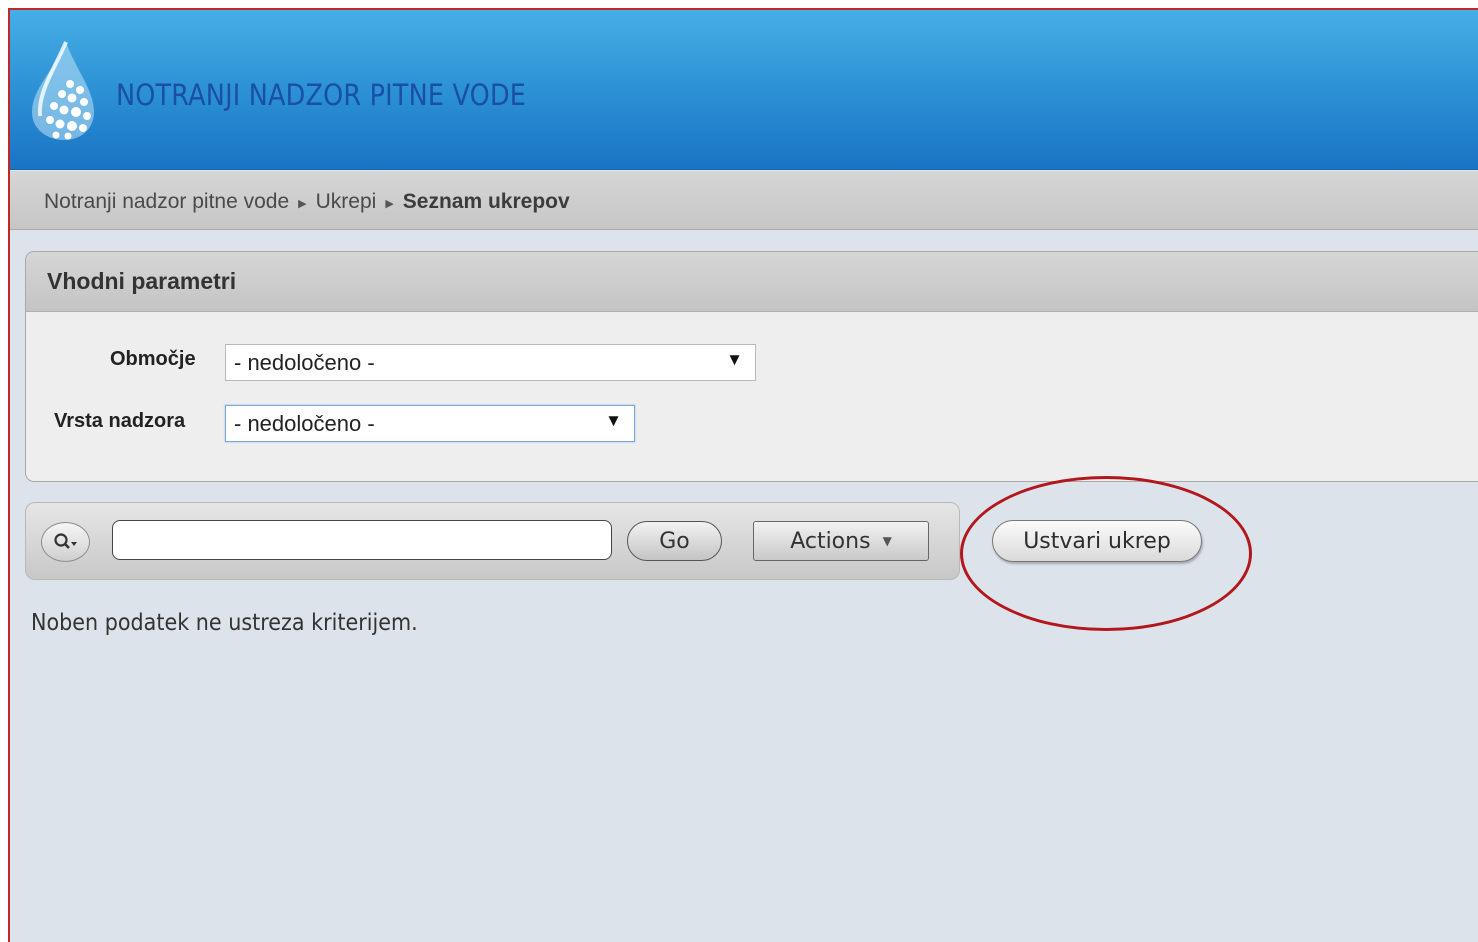  What do you see at coordinates (486, 201) in the screenshot?
I see `breadcrumb-current: Seznam ukrepov` at bounding box center [486, 201].